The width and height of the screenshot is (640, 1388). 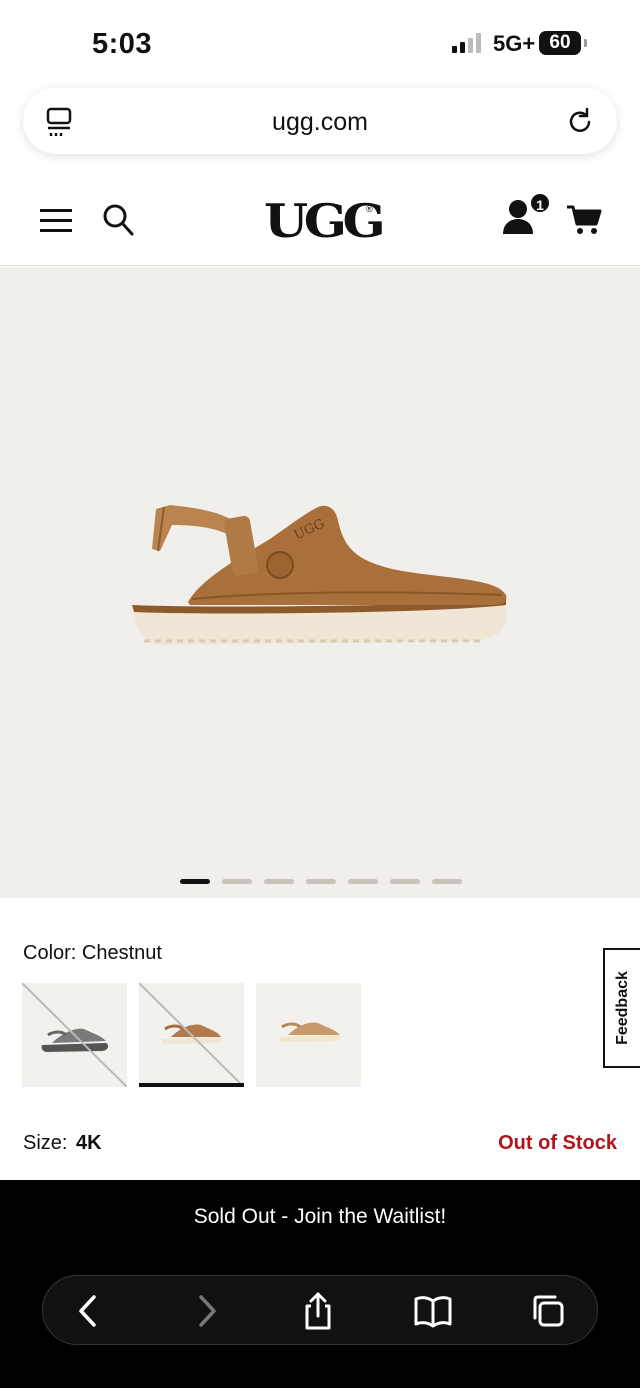 I want to click on size-value: 4K, so click(x=89, y=1143).